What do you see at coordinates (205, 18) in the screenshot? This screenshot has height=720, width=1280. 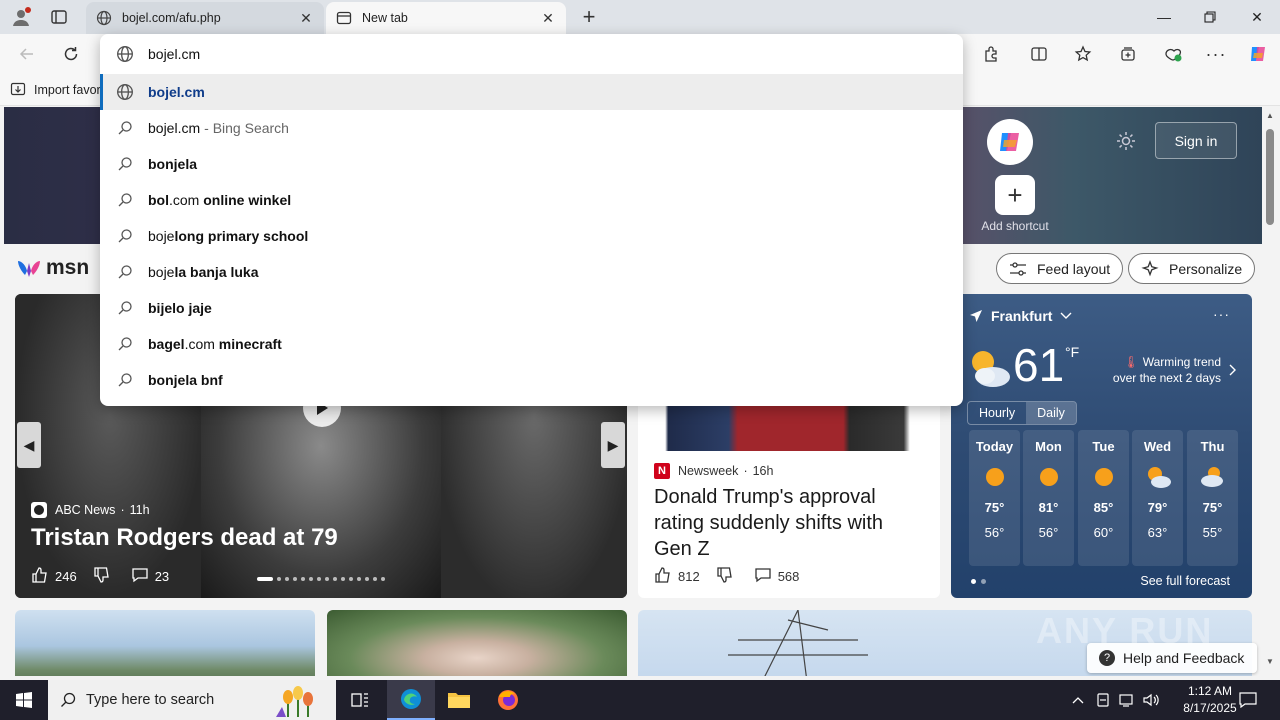 I see `tab-bojel: bojel.com/afu.php ✕` at bounding box center [205, 18].